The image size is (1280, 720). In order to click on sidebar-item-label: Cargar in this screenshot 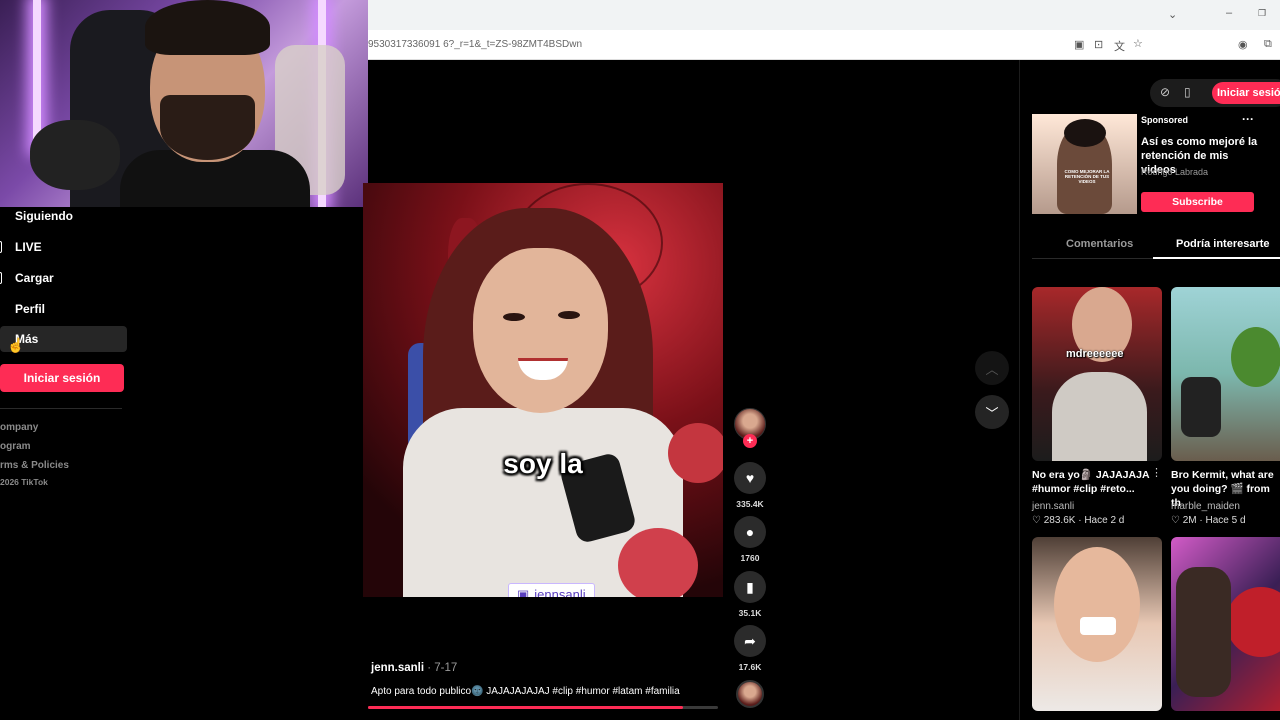, I will do `click(34, 278)`.